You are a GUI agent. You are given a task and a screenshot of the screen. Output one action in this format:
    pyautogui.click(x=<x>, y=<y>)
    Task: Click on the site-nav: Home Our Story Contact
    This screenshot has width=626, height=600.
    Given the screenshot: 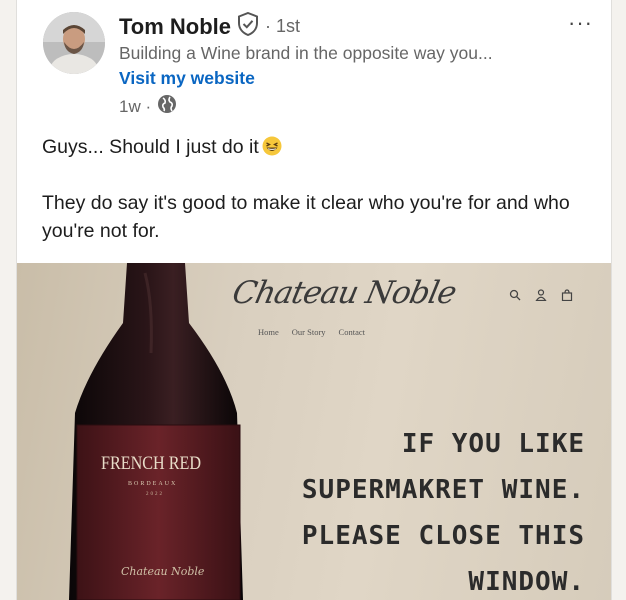 What is the action you would take?
    pyautogui.click(x=311, y=332)
    